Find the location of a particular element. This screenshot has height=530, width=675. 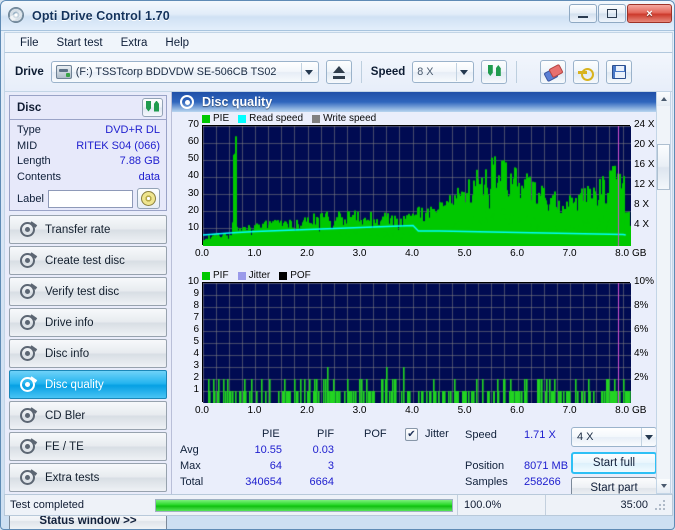

legend-label: Write speed is located at coordinates (350, 118).